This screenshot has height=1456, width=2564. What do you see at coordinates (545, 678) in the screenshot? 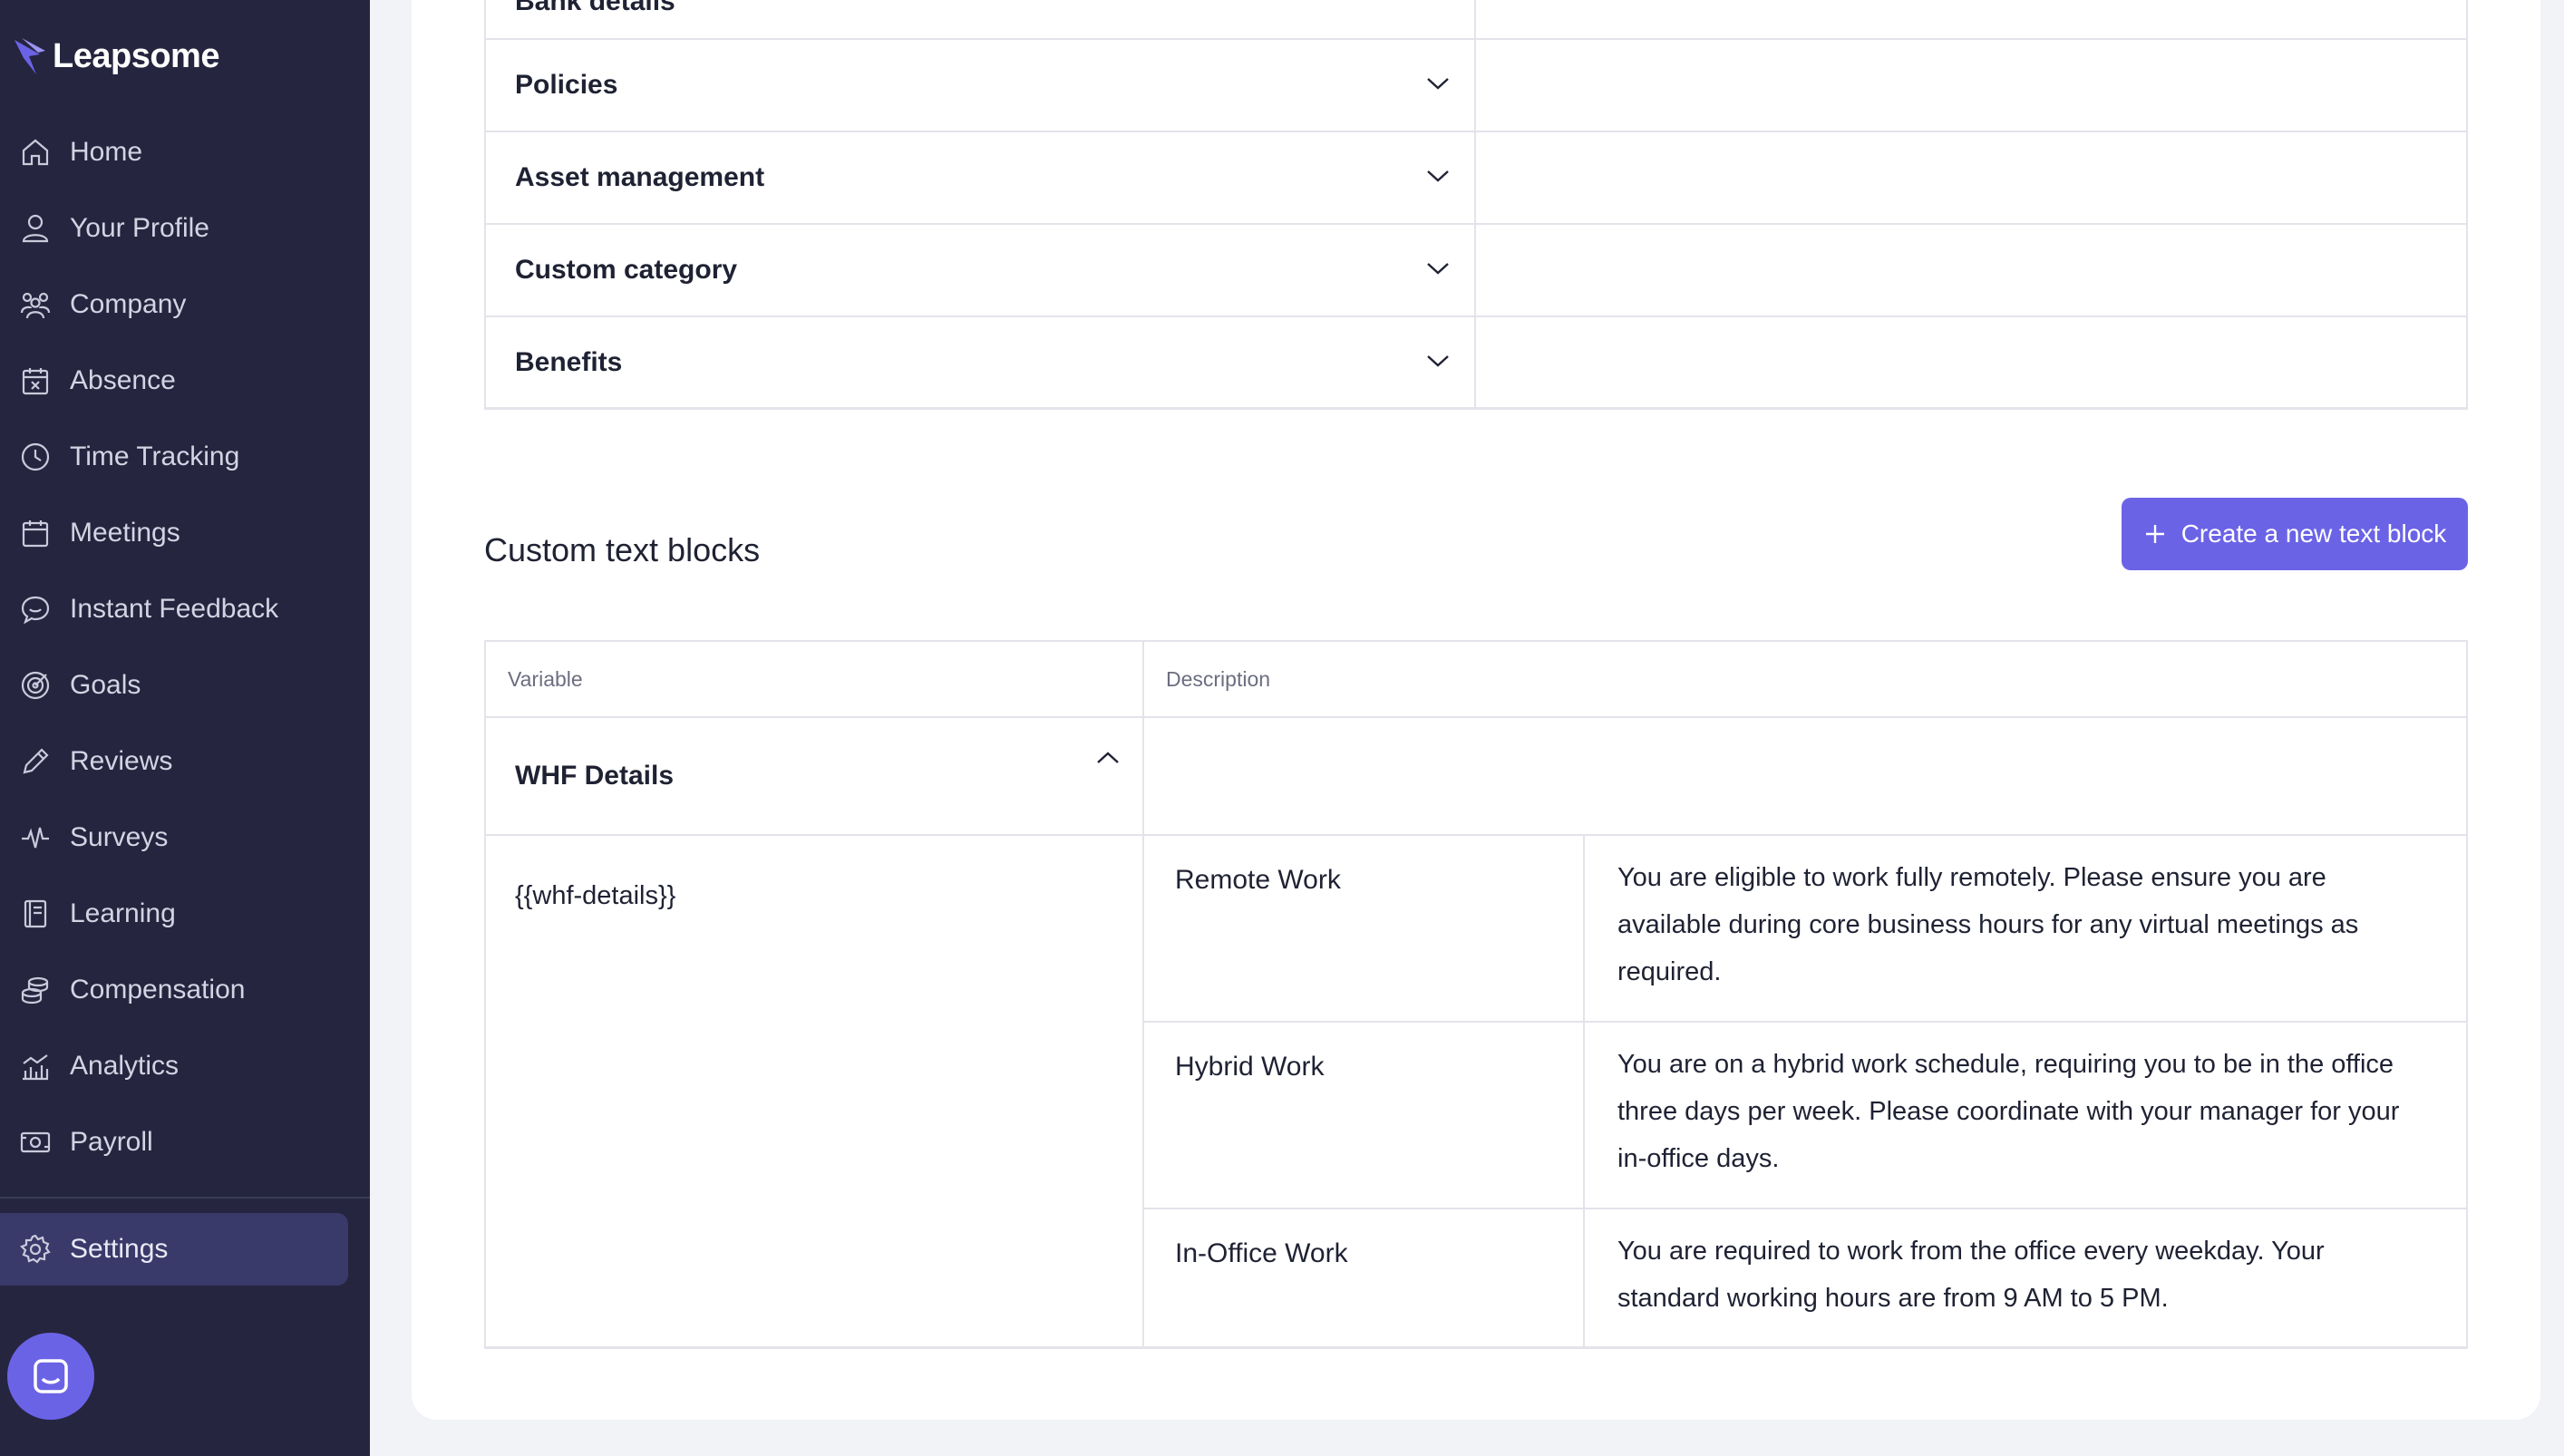
I see `column-header-variable: Variable` at bounding box center [545, 678].